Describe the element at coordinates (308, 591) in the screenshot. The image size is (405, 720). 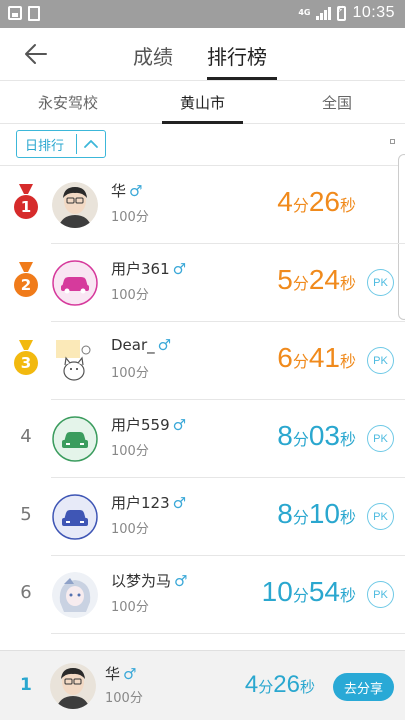
I see `elapsed-time: 10分54秒` at that location.